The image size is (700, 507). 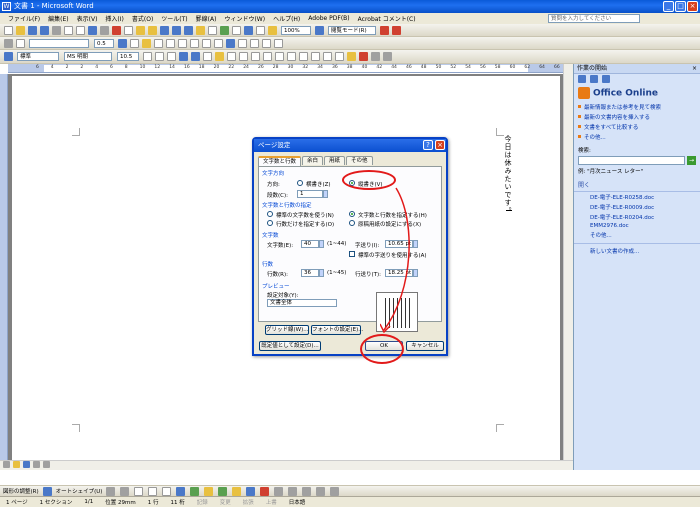 What do you see at coordinates (606, 79) in the screenshot?
I see `home-icon` at bounding box center [606, 79].